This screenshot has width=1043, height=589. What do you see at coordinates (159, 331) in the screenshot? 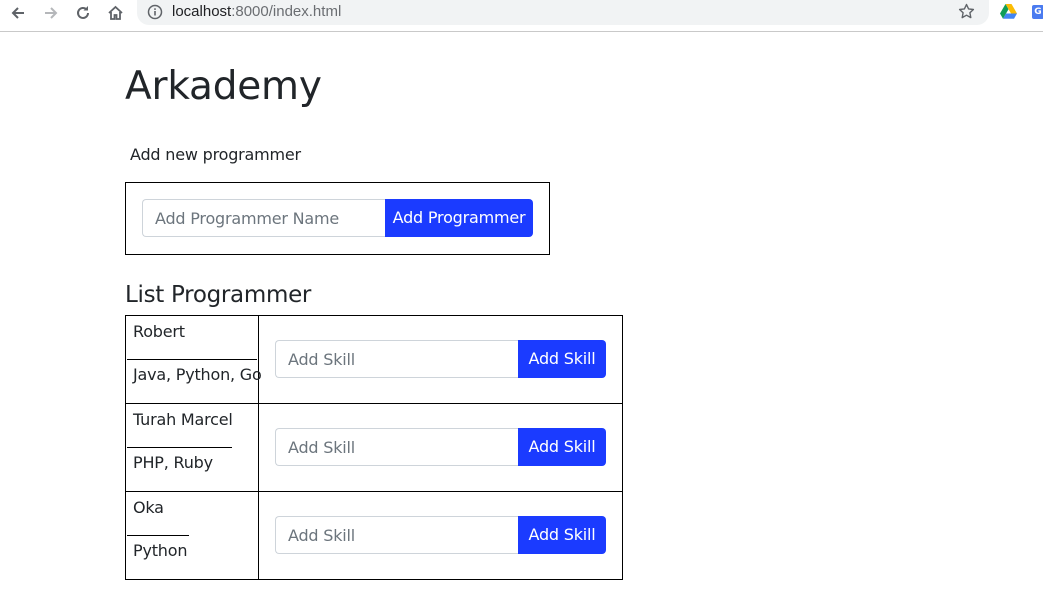
I see `programmer-name: Robert` at bounding box center [159, 331].